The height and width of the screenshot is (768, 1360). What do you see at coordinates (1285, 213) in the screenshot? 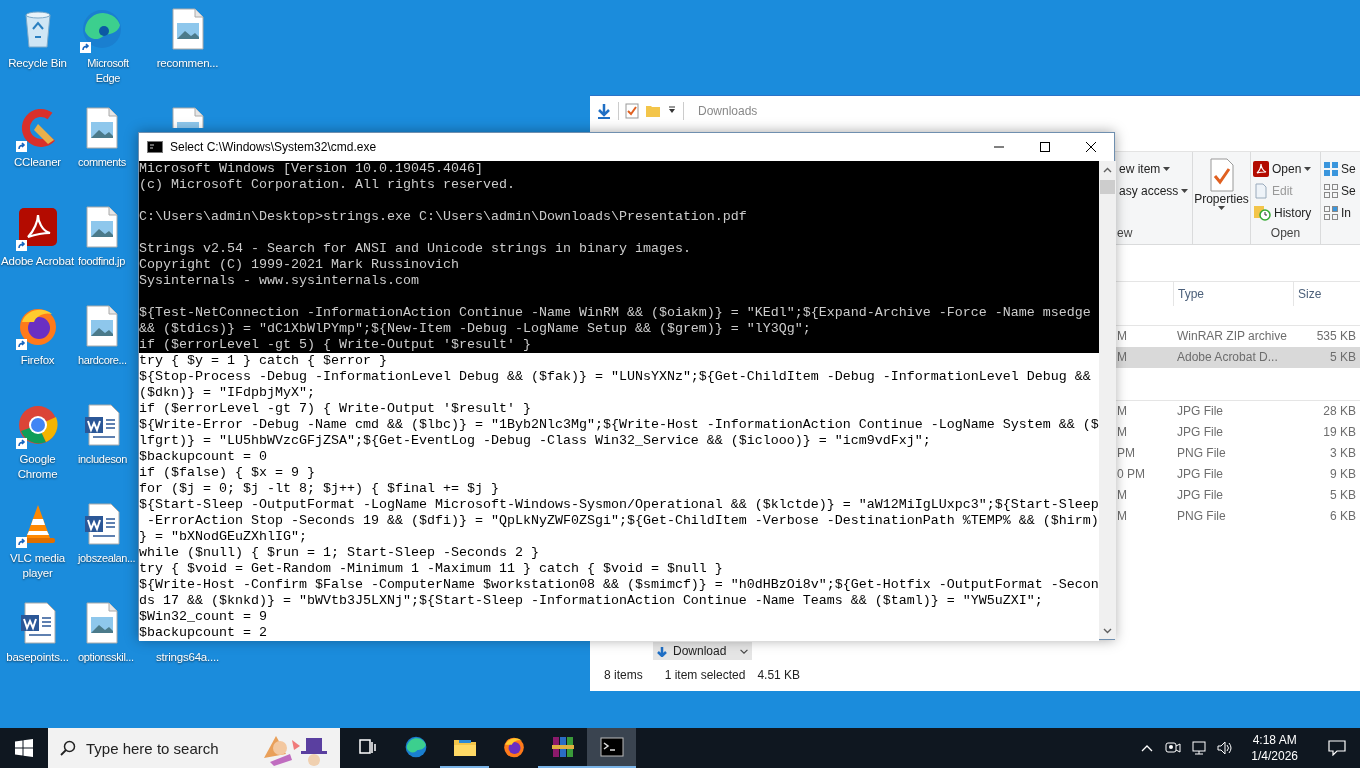
I see `ribbon-button: History` at bounding box center [1285, 213].